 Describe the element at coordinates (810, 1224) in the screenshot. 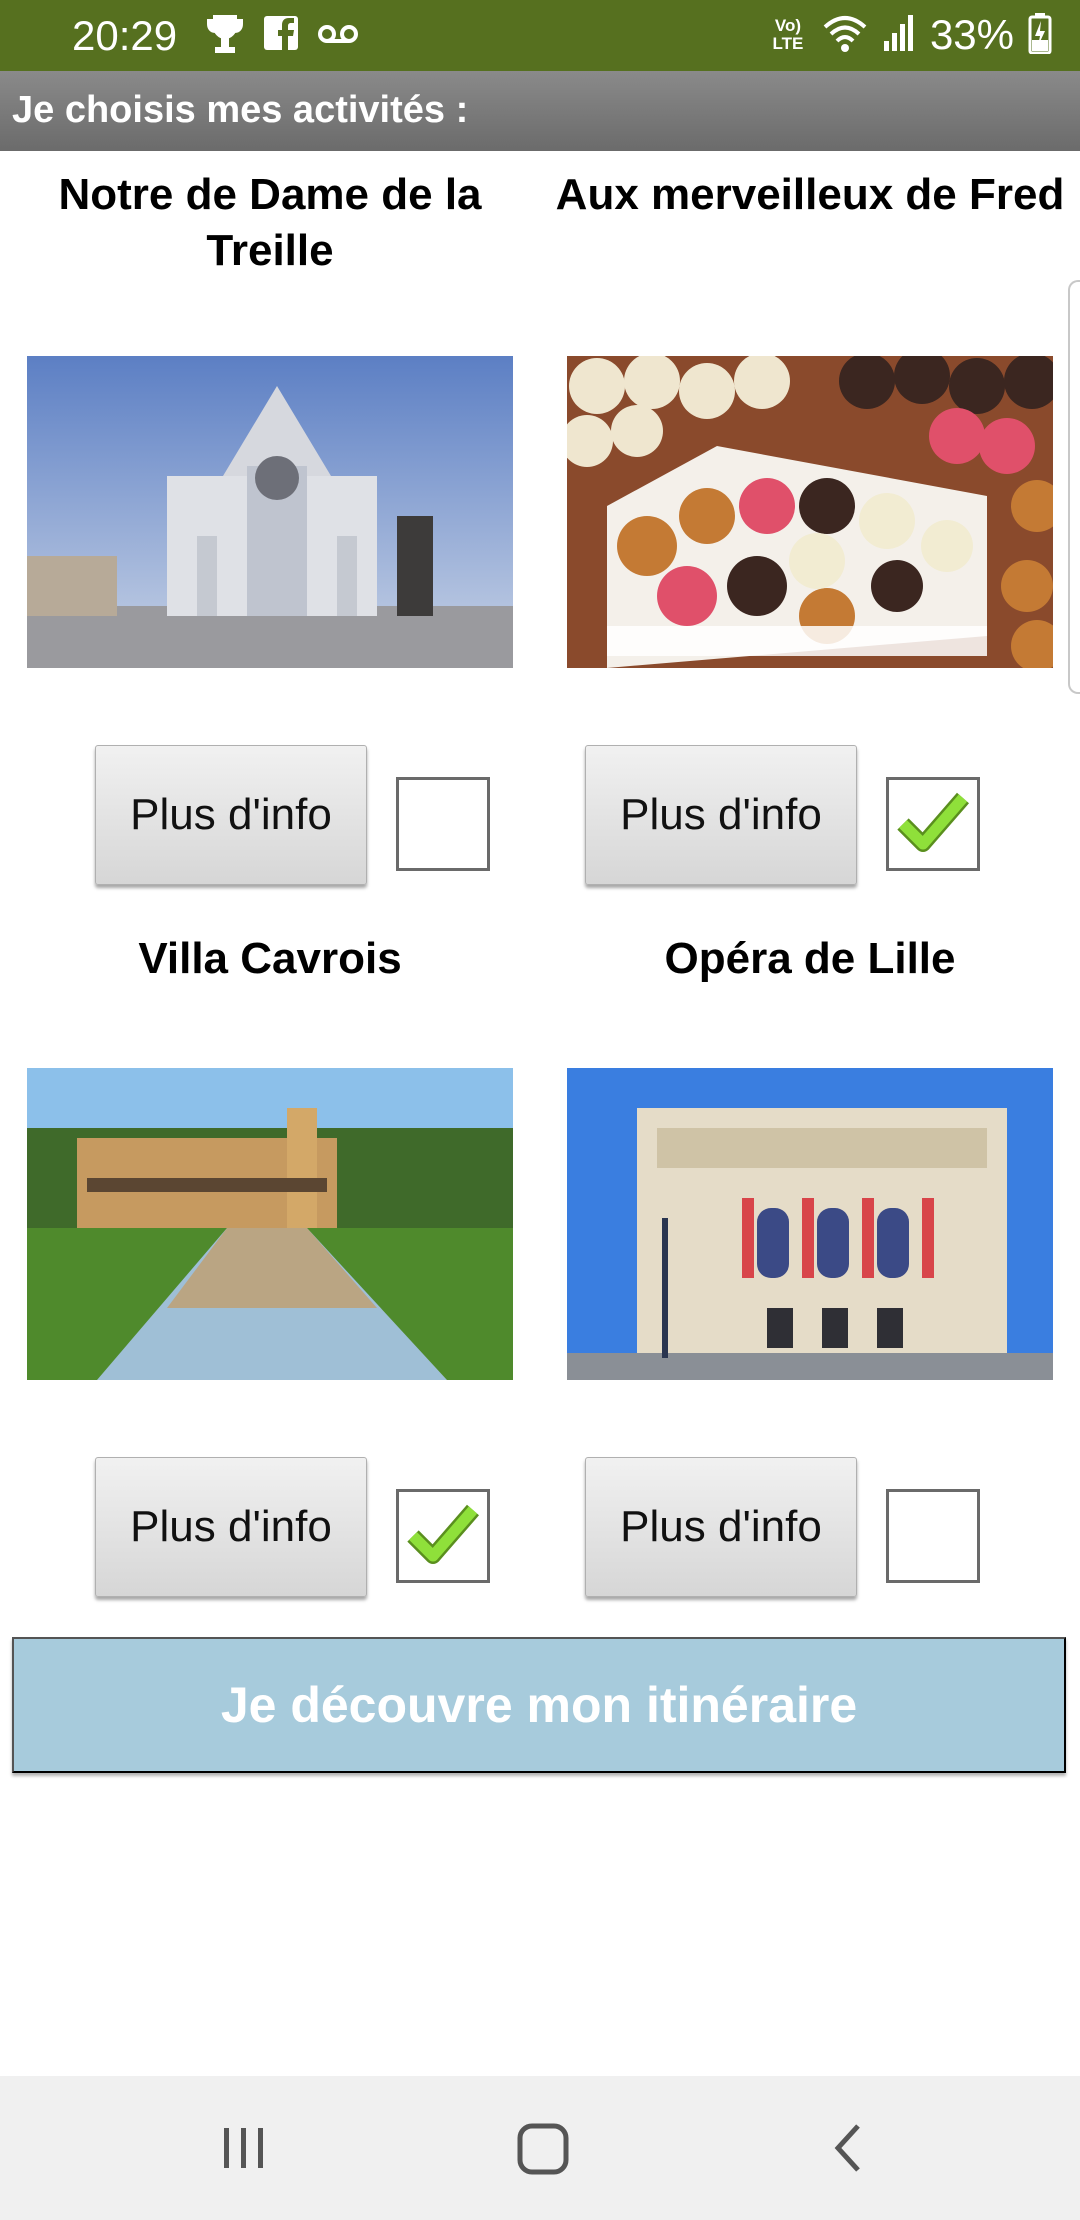

I see `opera-photo` at that location.